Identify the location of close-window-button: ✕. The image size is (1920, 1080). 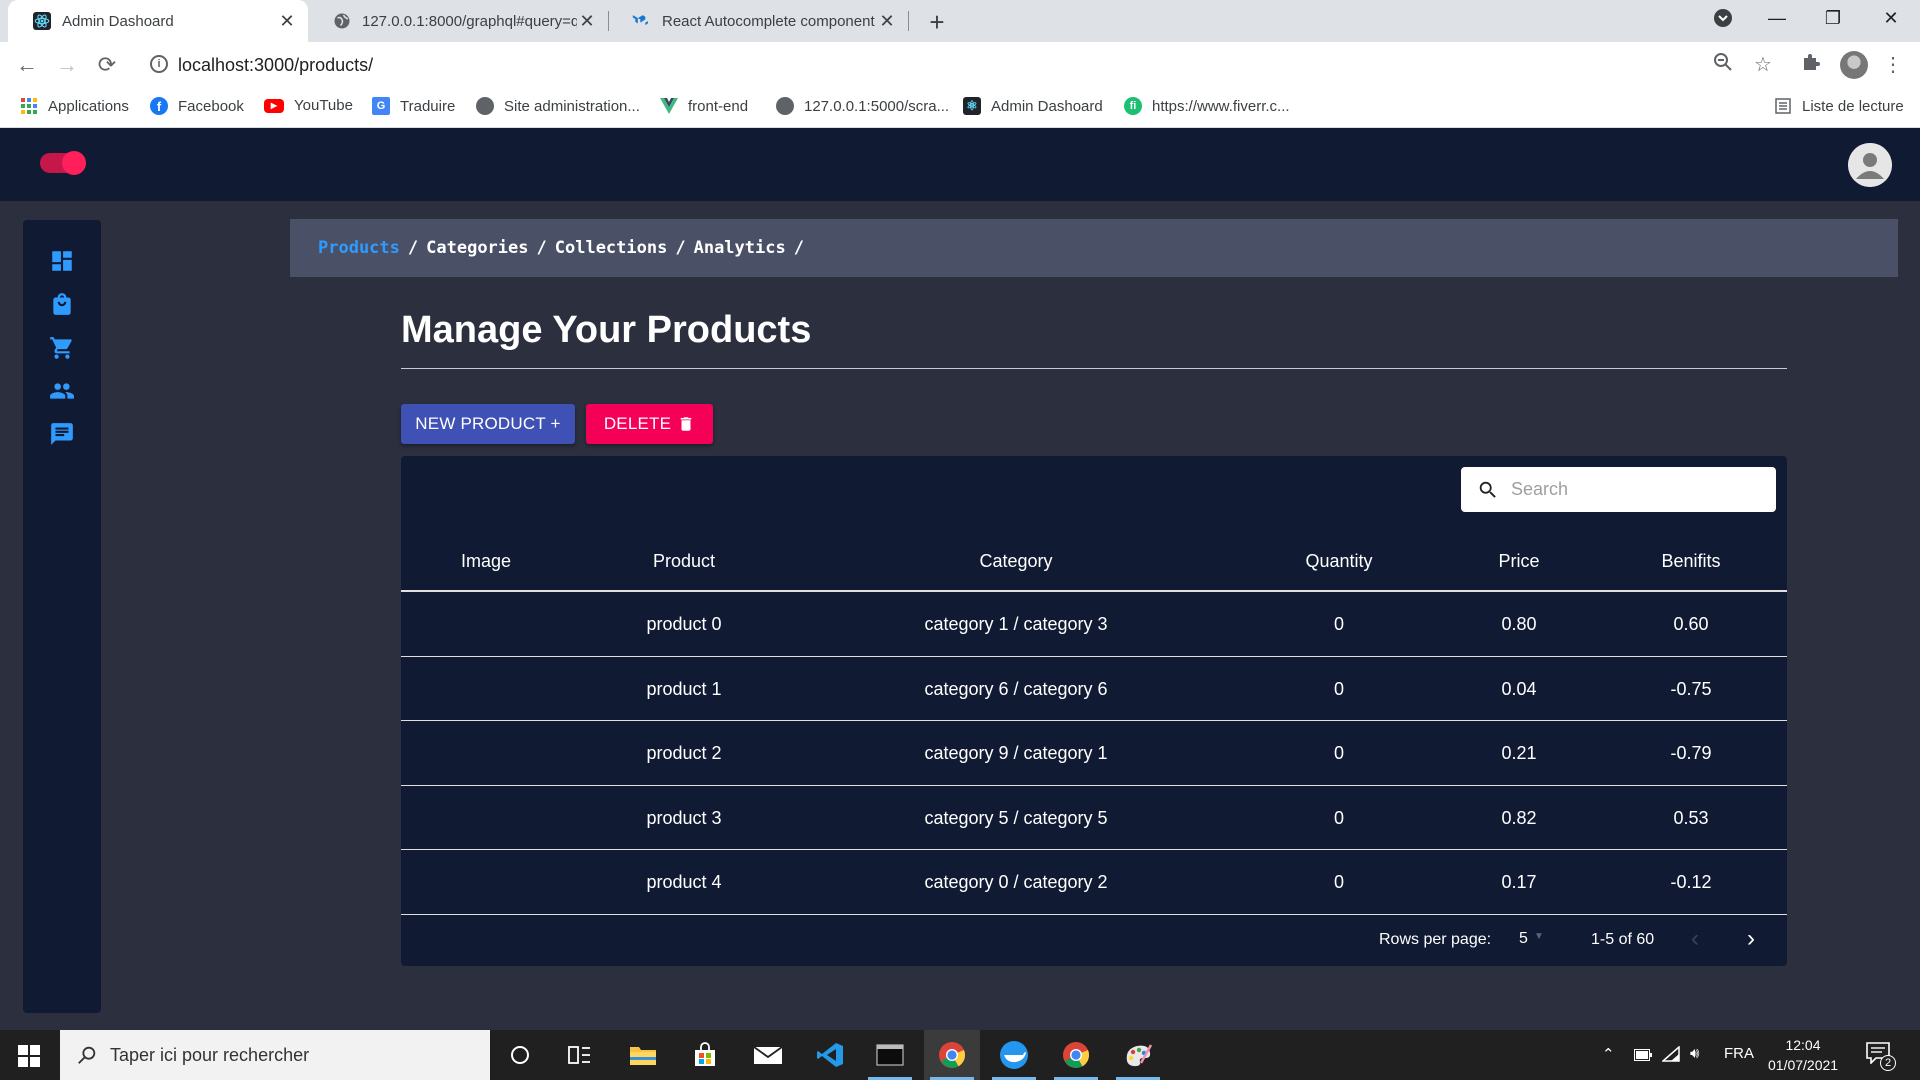
(1891, 18).